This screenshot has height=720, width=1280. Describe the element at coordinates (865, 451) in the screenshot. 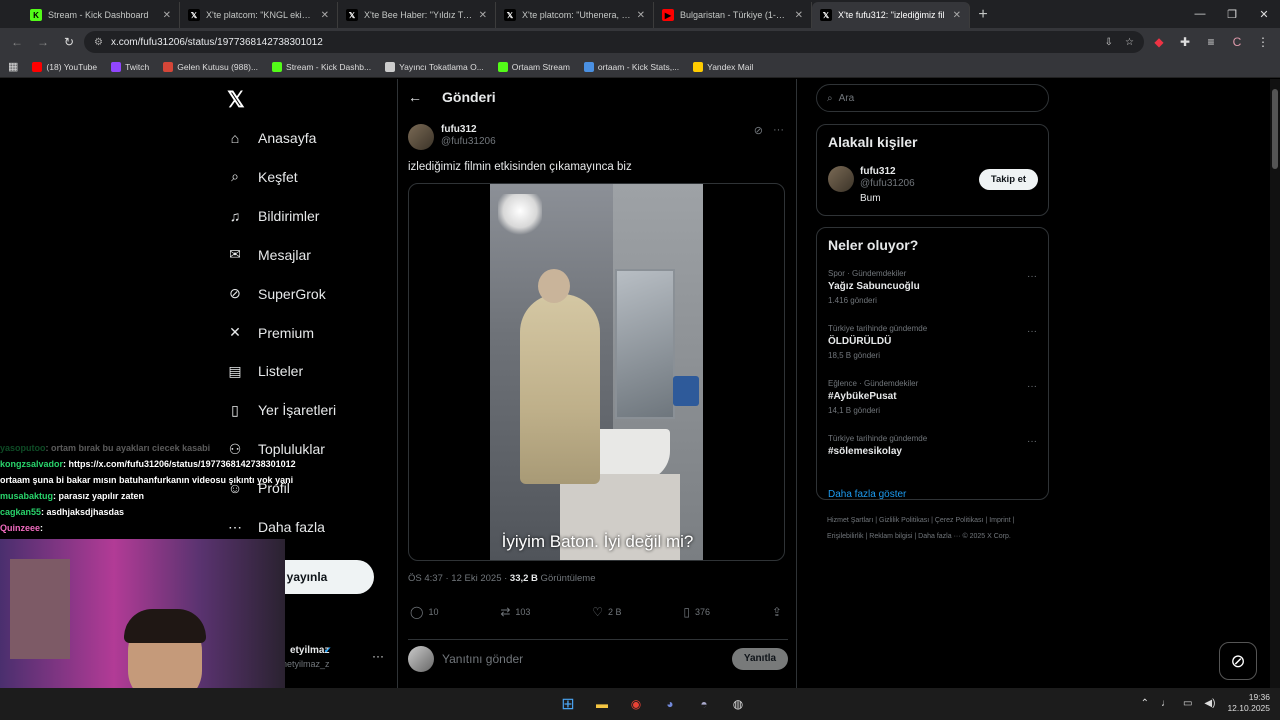

I see `trend-name: #sölemesikolay` at that location.